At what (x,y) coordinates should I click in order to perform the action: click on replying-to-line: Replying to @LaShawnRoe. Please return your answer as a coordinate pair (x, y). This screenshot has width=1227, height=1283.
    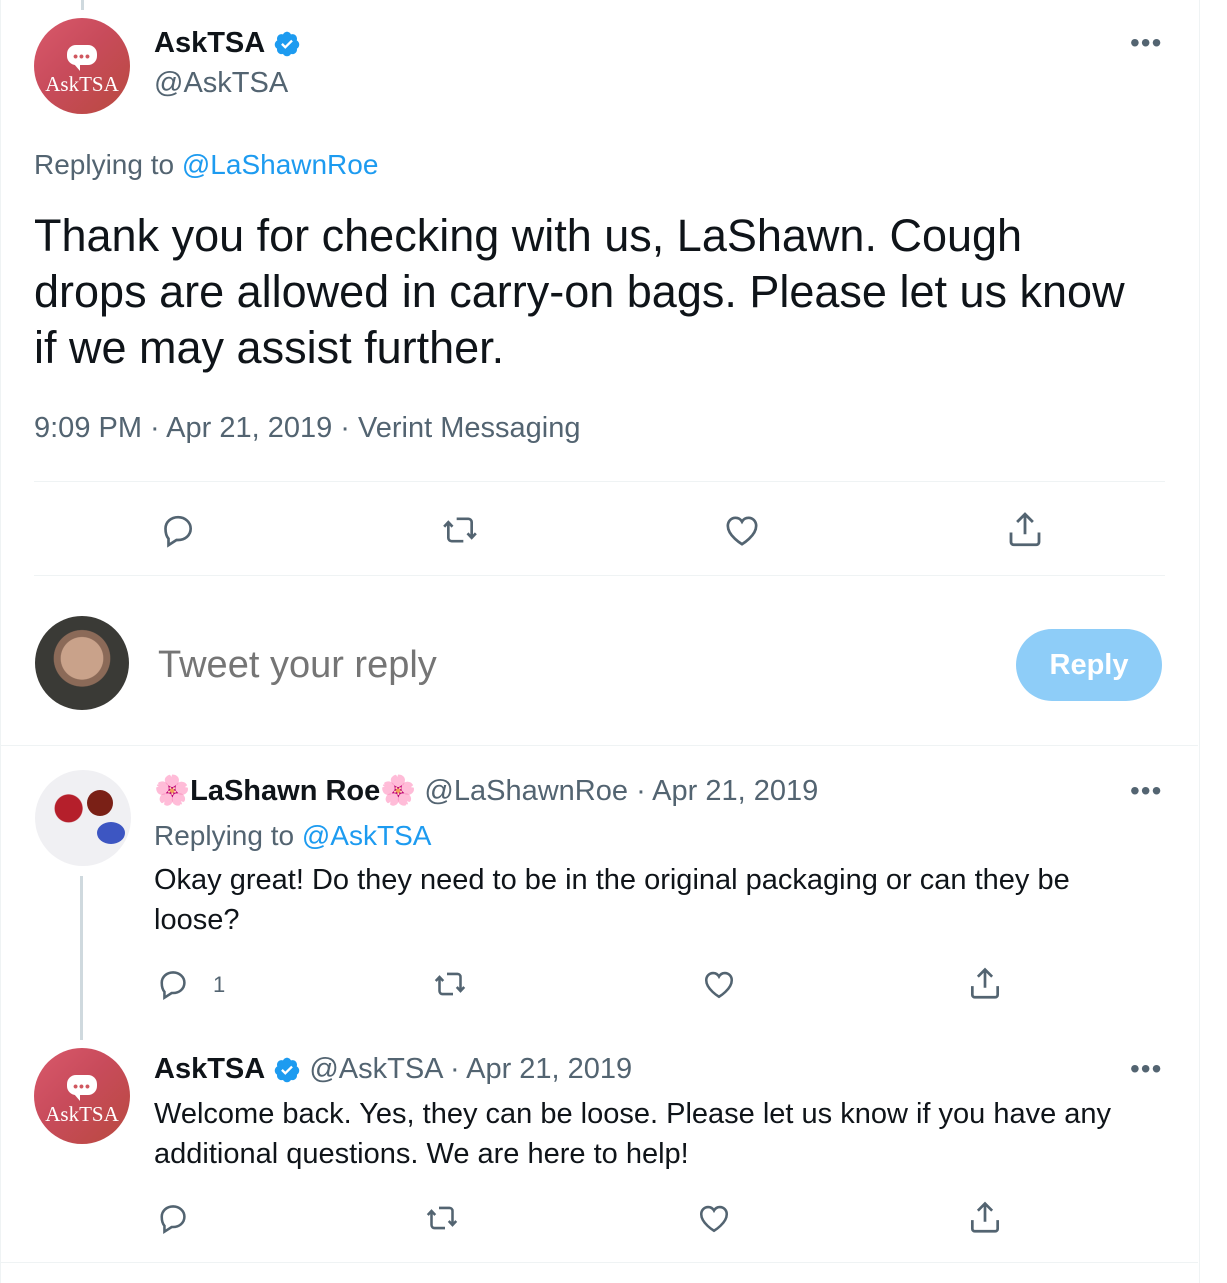
    Looking at the image, I should click on (206, 165).